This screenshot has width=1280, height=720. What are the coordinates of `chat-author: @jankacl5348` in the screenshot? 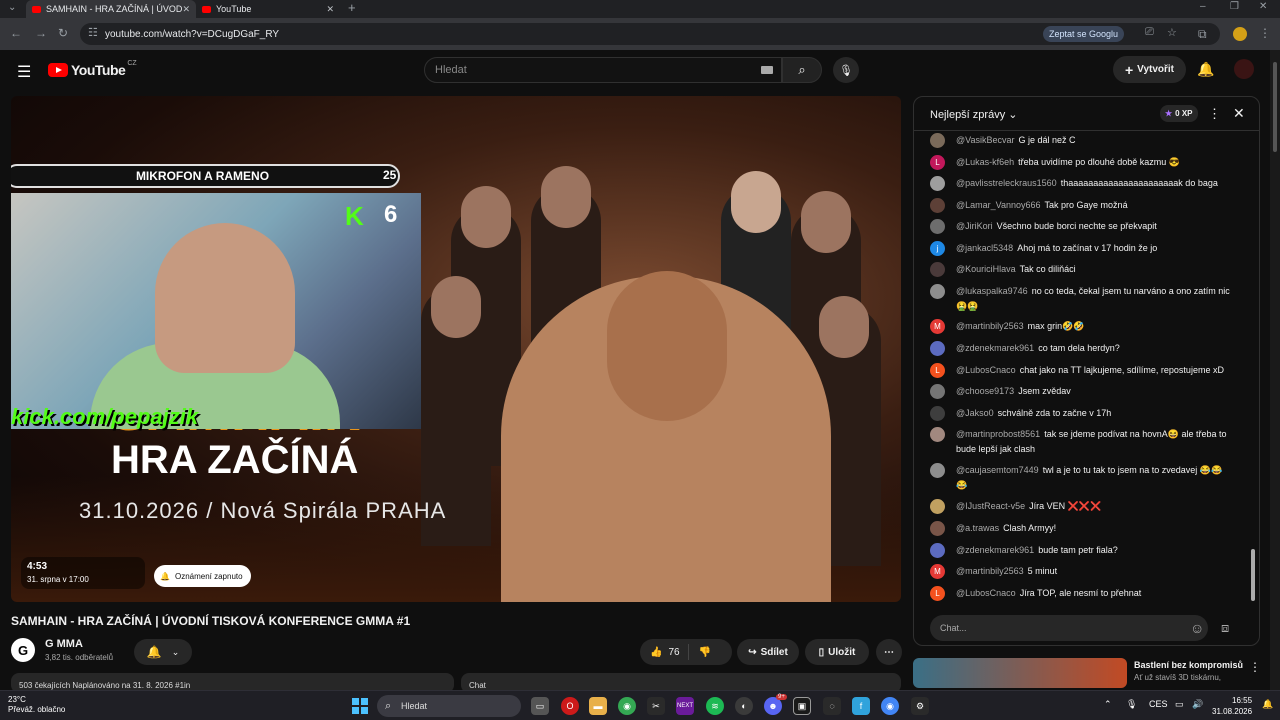 It's located at (984, 248).